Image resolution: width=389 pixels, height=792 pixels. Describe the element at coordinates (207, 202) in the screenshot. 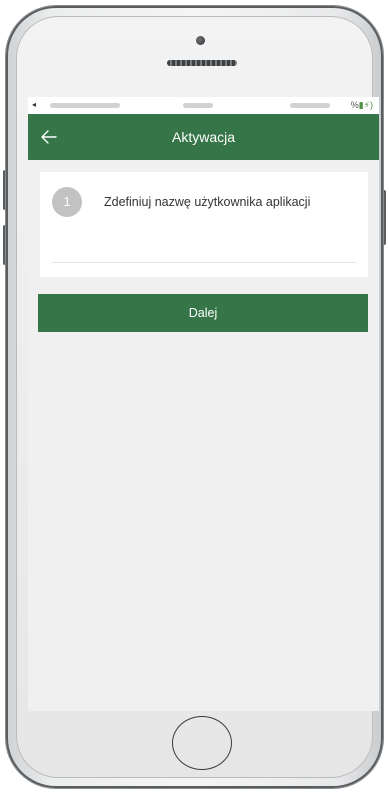

I see `step-description: Zdefiniuj nazwę użytkownika aplikacji` at that location.